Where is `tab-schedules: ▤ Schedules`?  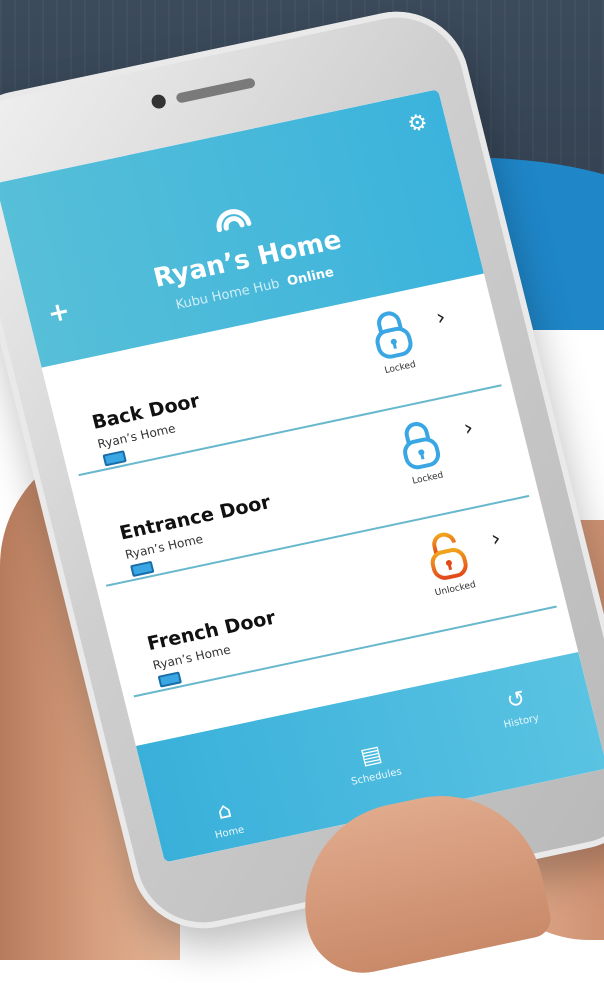 tab-schedules: ▤ Schedules is located at coordinates (372, 763).